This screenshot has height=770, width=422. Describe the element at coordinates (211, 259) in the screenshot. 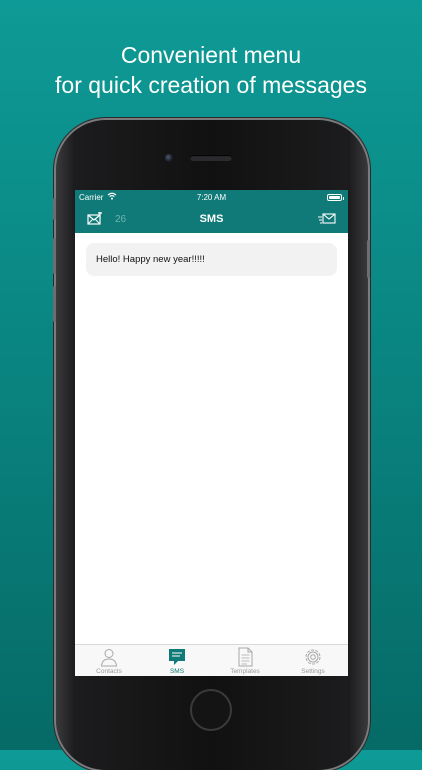

I see `message-bubble: Hello! Happy new year!!!!!` at that location.